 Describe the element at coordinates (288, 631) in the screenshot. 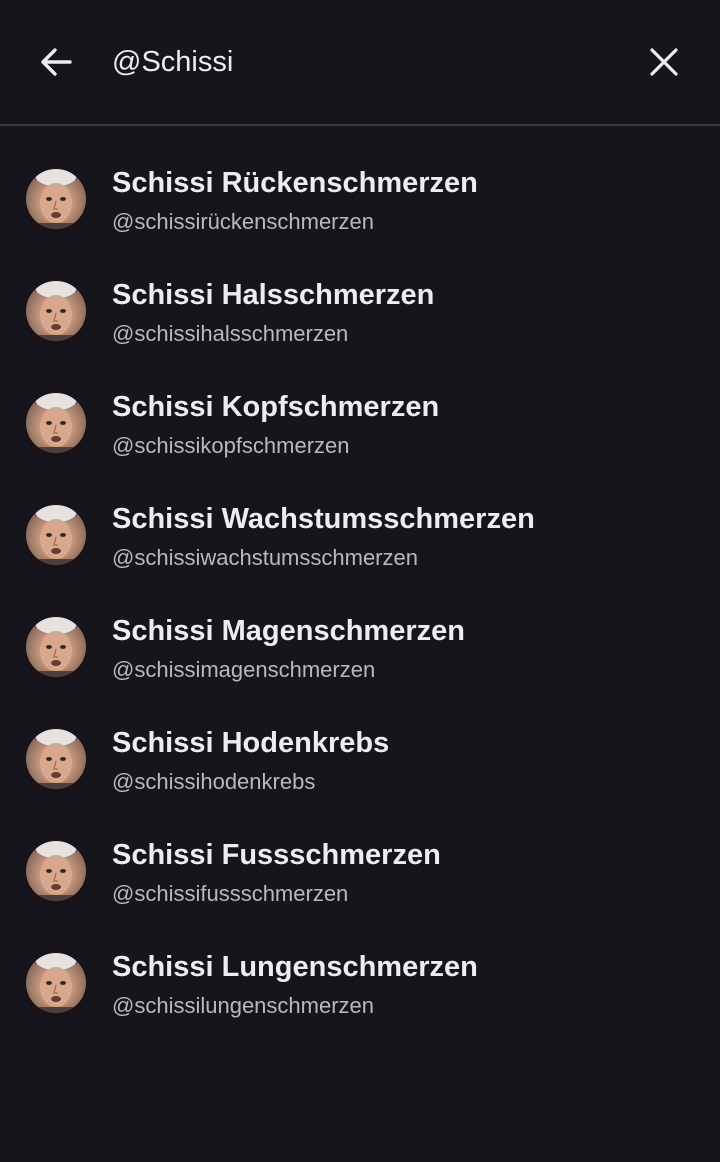

I see `result-display-name: Schissi Magenschmerzen` at that location.